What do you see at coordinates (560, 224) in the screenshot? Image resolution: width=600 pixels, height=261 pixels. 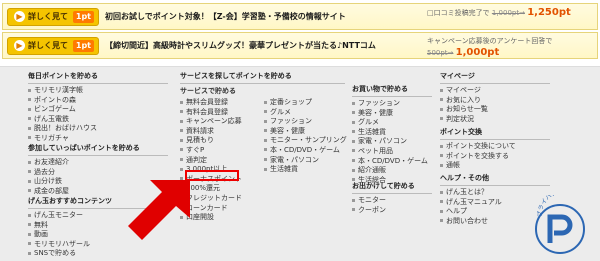 I see `privacy-mark-logo: プライバシー` at bounding box center [560, 224].